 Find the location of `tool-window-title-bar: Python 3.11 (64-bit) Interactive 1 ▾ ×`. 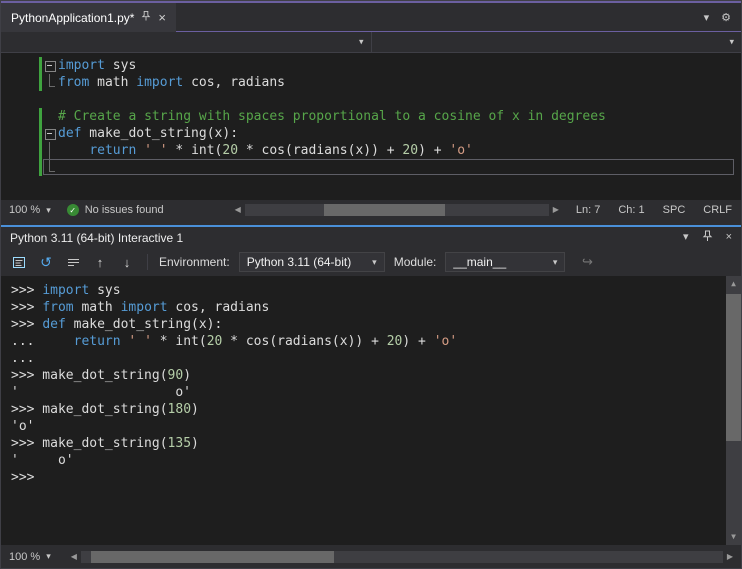

tool-window-title-bar: Python 3.11 (64-bit) Interactive 1 ▾ × is located at coordinates (371, 237).